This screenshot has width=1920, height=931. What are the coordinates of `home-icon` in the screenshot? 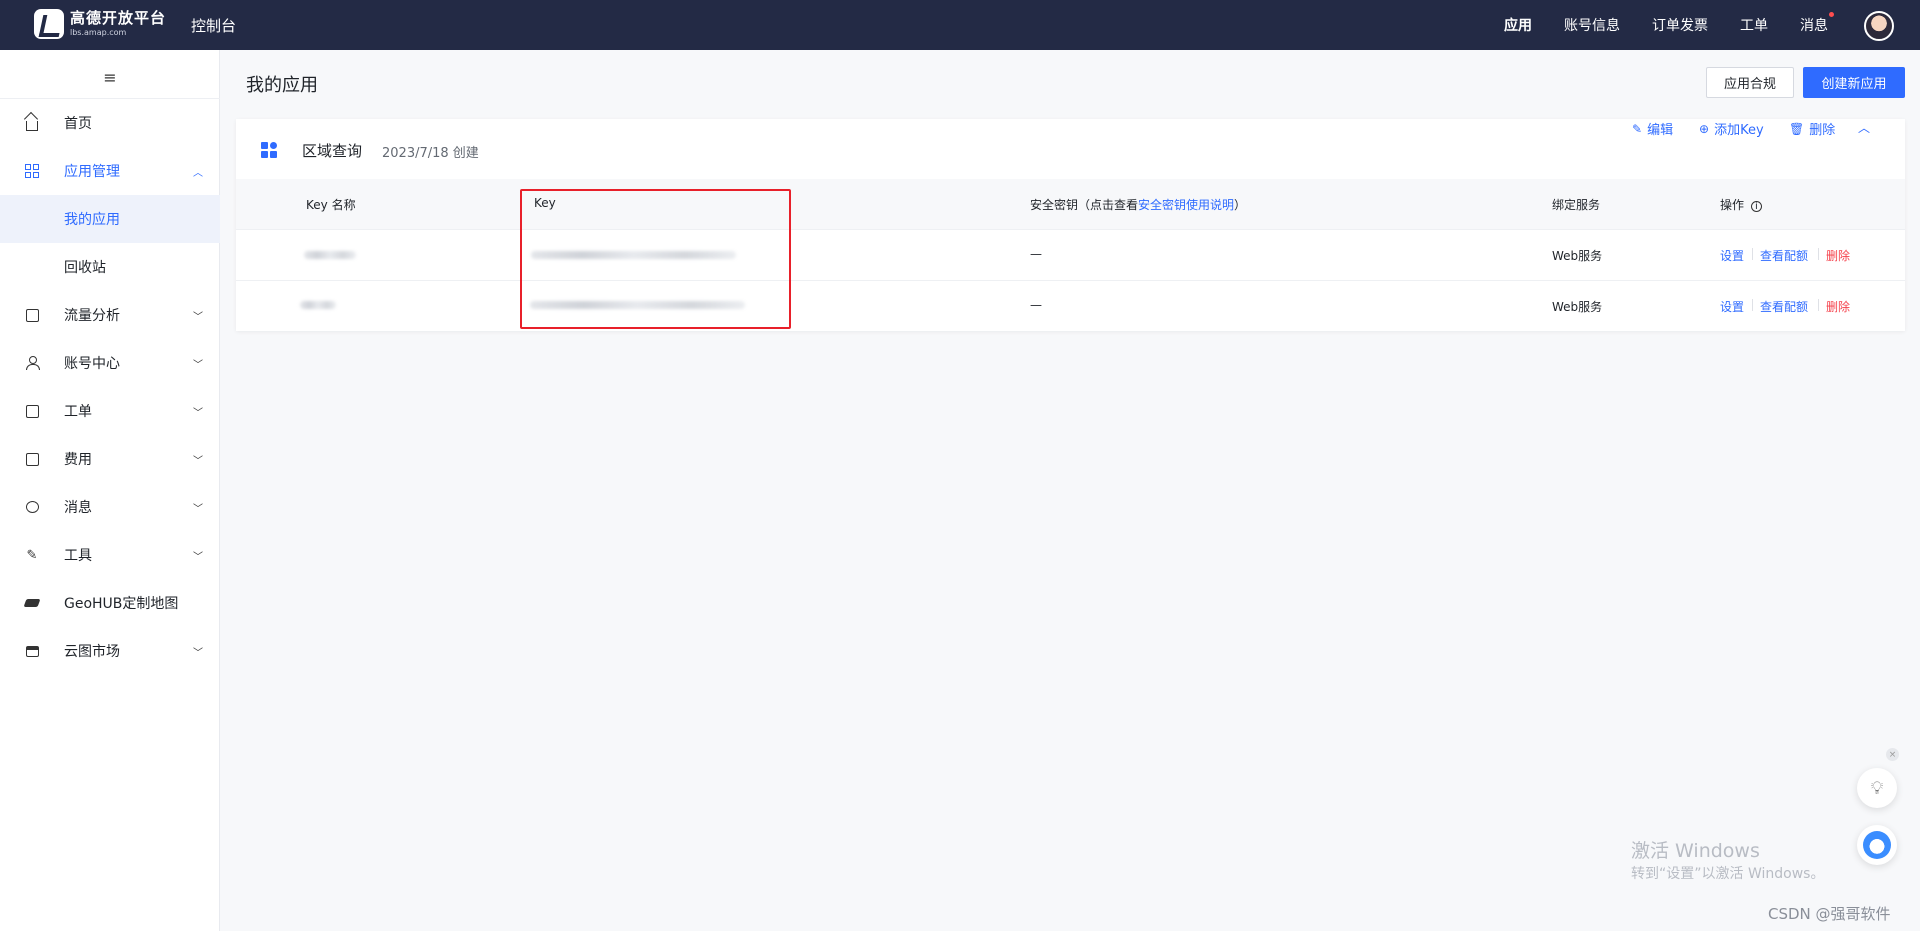 It's located at (32, 123).